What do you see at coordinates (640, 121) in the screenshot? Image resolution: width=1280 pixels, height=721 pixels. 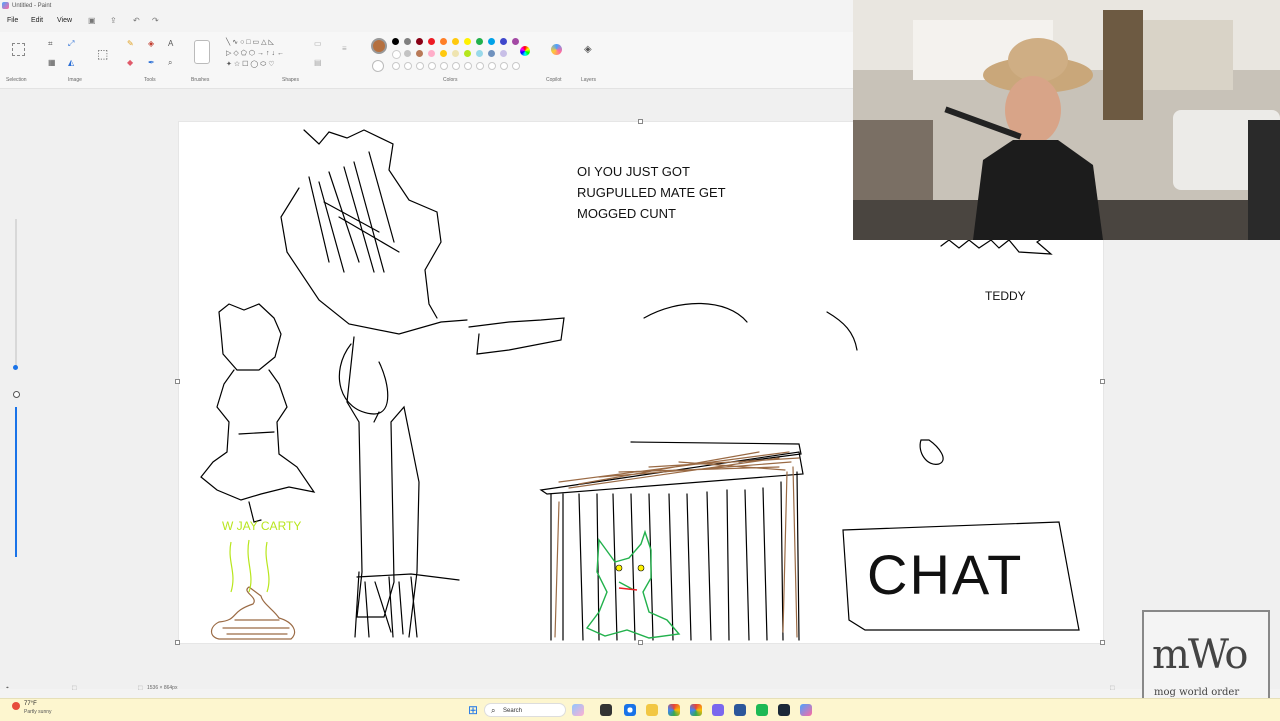 I see `canvas-handle-top` at bounding box center [640, 121].